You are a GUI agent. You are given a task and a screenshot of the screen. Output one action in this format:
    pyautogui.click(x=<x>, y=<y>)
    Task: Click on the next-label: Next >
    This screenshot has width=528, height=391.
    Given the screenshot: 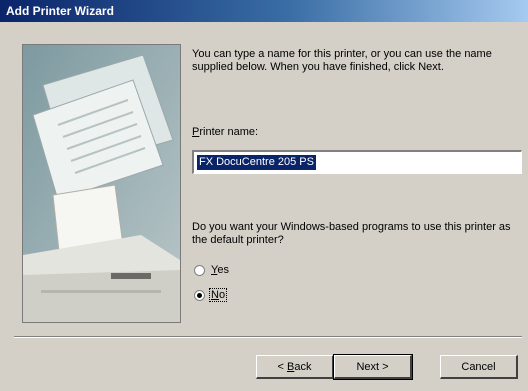 What is the action you would take?
    pyautogui.click(x=372, y=366)
    